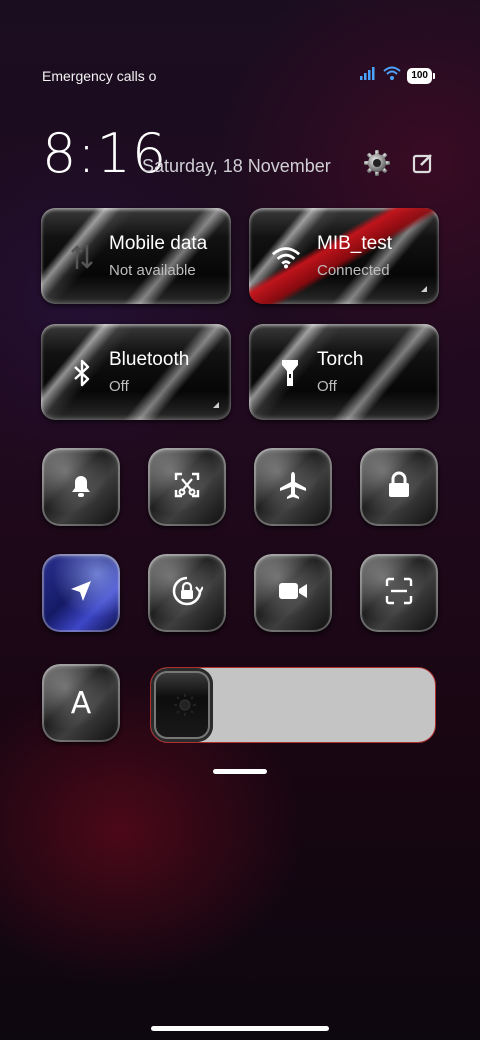 This screenshot has height=1040, width=480. I want to click on lock-icon, so click(399, 487).